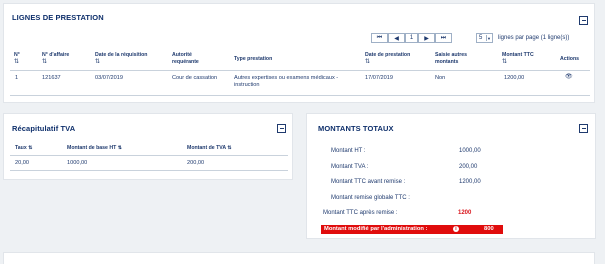 The height and width of the screenshot is (264, 605). Describe the element at coordinates (58, 17) in the screenshot. I see `prestations-title: LIGNES DE PRESTATION` at that location.